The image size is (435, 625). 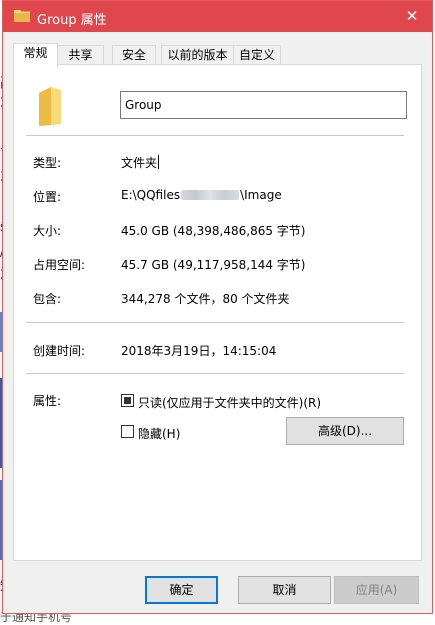 What do you see at coordinates (47, 231) in the screenshot?
I see `size-label: 大小:` at bounding box center [47, 231].